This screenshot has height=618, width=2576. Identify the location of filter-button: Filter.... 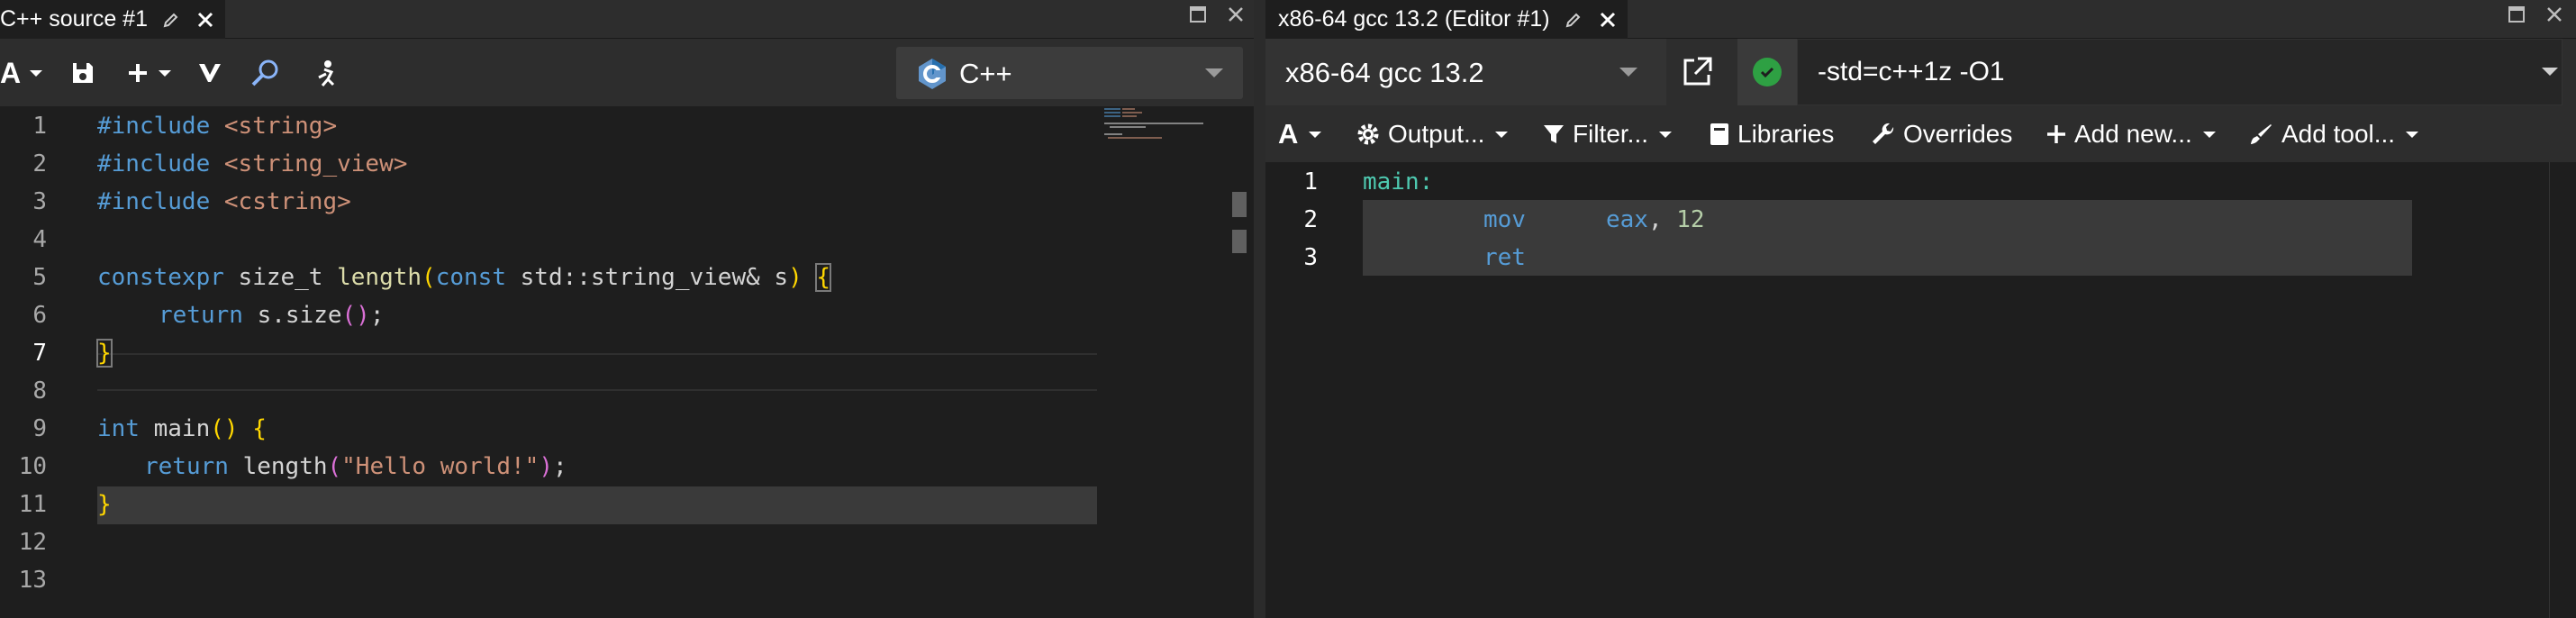
(1607, 134).